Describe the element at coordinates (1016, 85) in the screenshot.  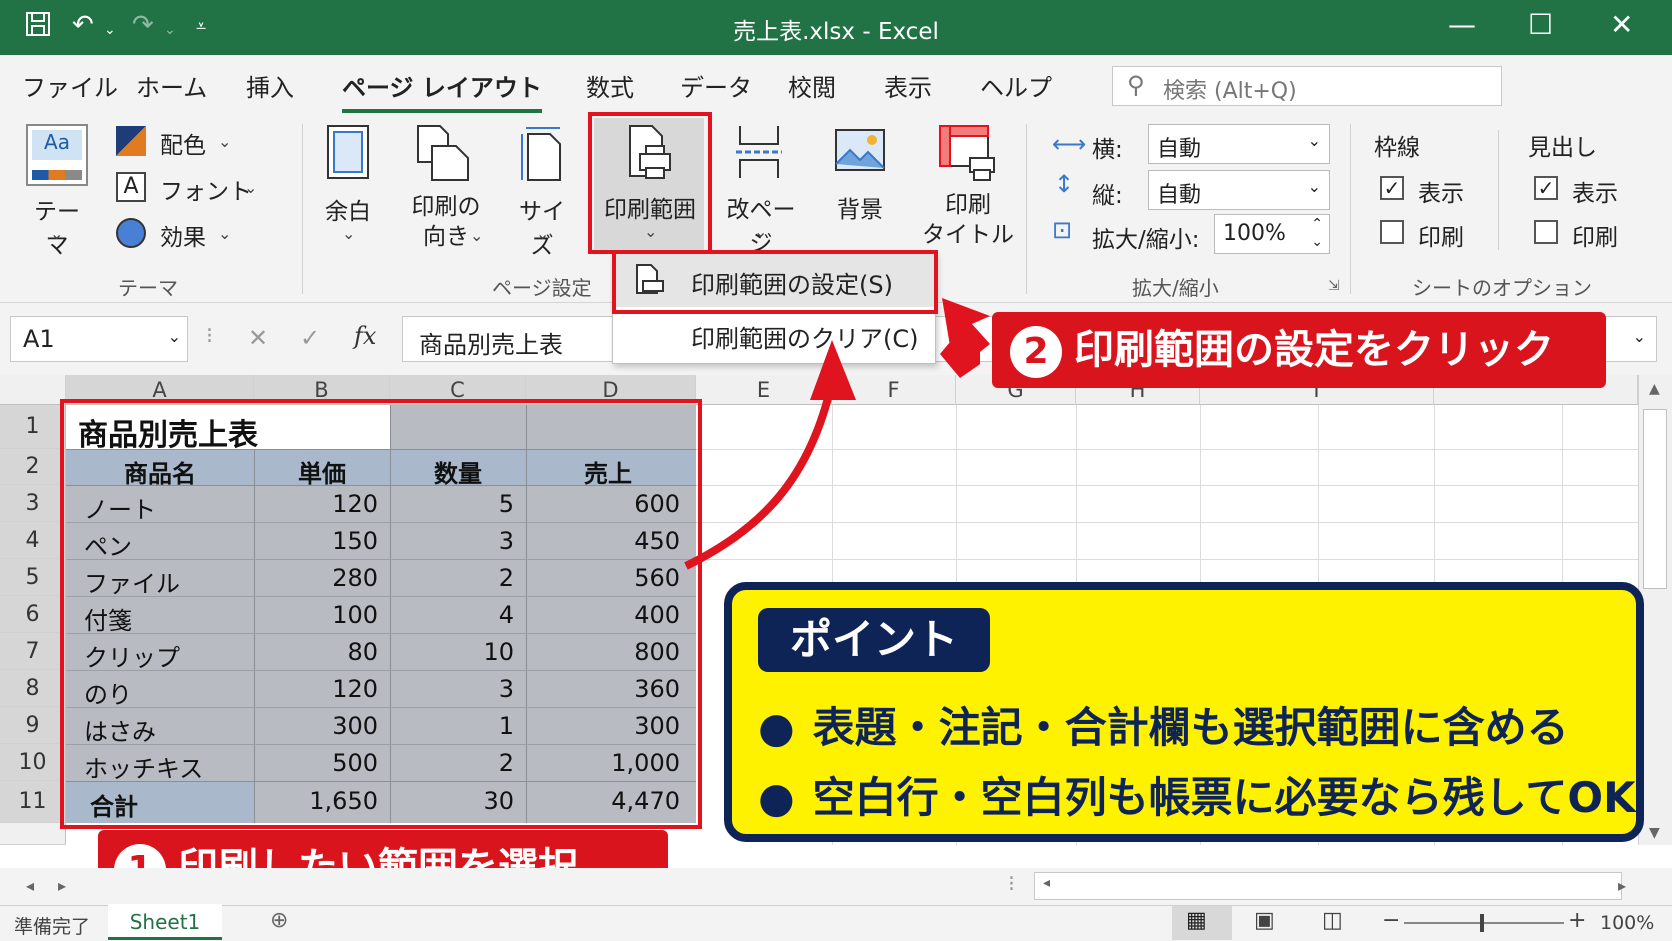
I see `tab-help: ヘルプ` at that location.